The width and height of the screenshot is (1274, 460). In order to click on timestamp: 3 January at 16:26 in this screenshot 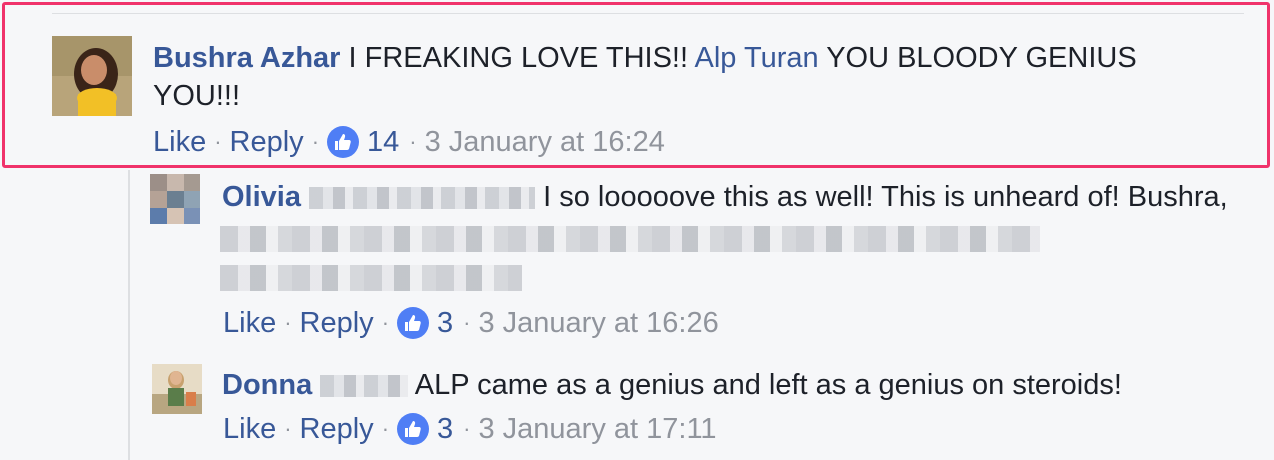, I will do `click(598, 323)`.